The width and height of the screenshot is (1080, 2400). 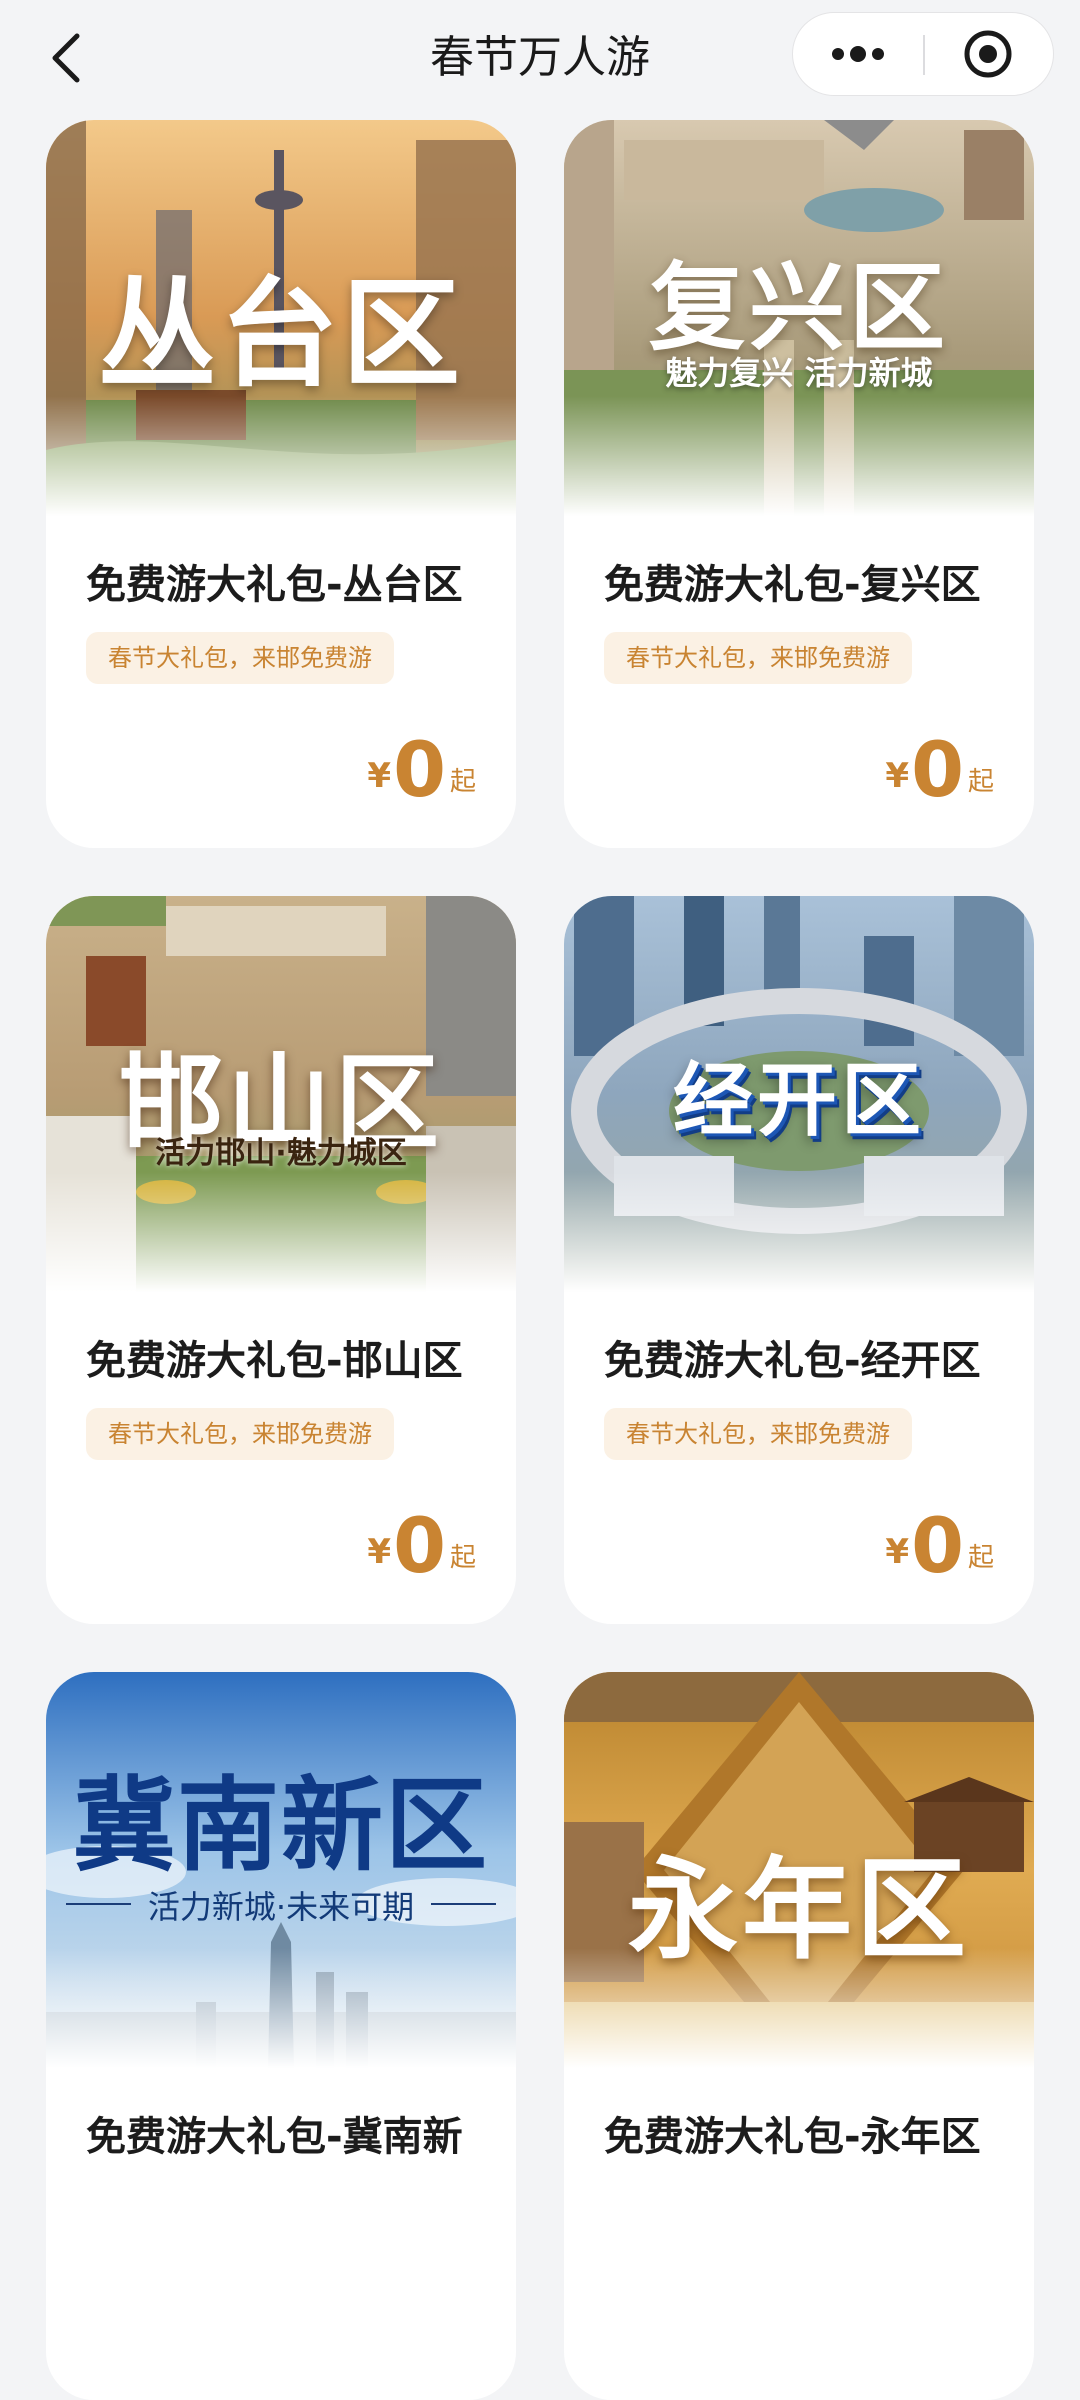 I want to click on card-title: 免费游大礼包-复兴区, so click(x=792, y=585).